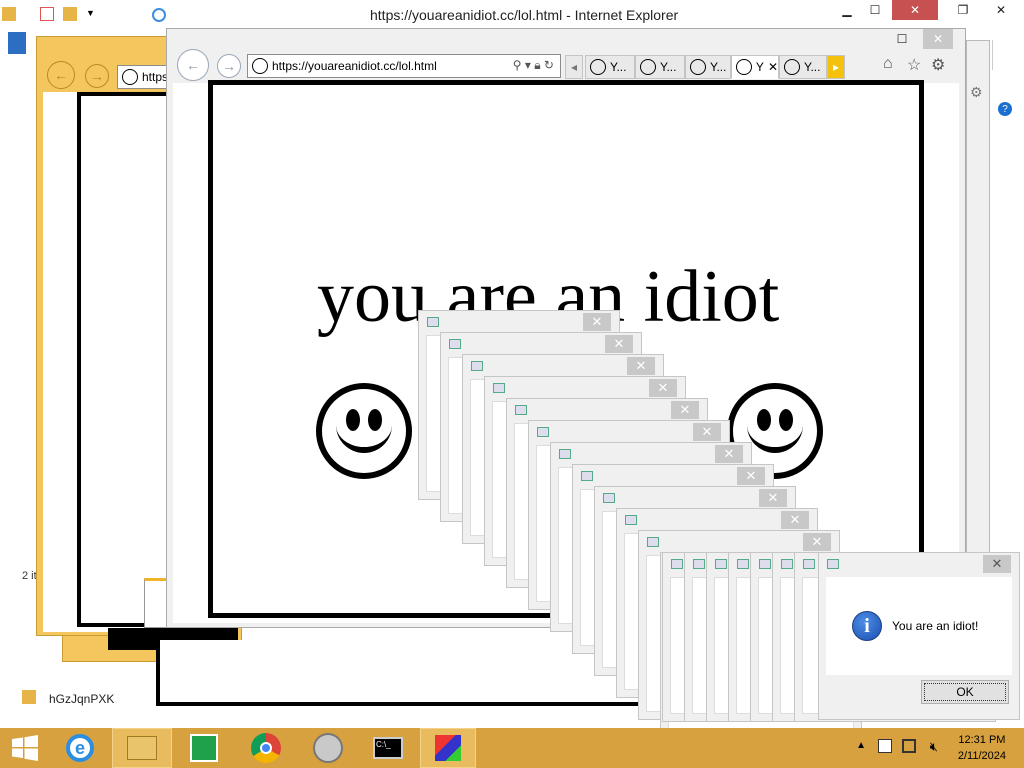  I want to click on tab-close-icon: ✕, so click(773, 67).